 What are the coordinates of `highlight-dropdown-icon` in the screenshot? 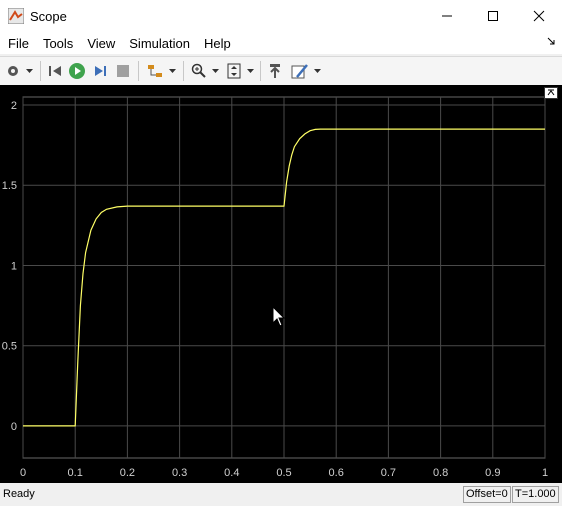 It's located at (173, 71).